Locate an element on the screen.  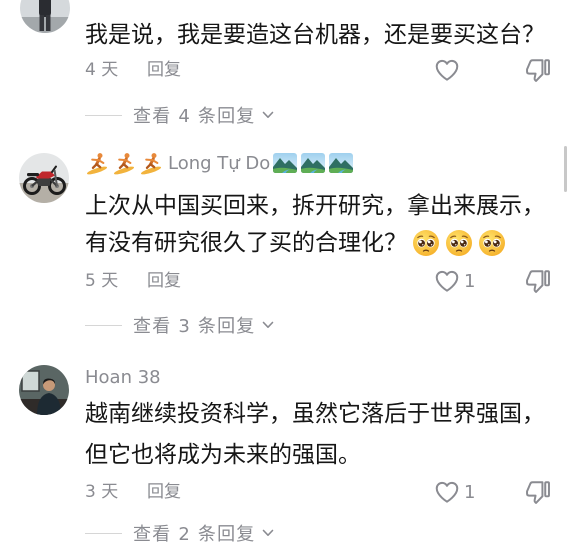
username-row: Long Tự Do is located at coordinates (220, 163).